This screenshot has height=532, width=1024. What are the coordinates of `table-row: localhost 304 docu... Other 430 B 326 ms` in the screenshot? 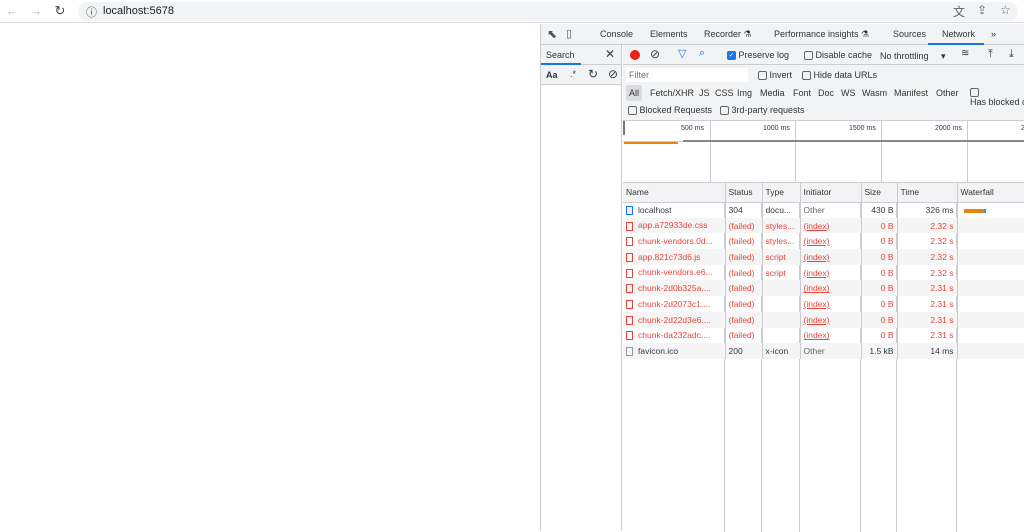 It's located at (823, 210).